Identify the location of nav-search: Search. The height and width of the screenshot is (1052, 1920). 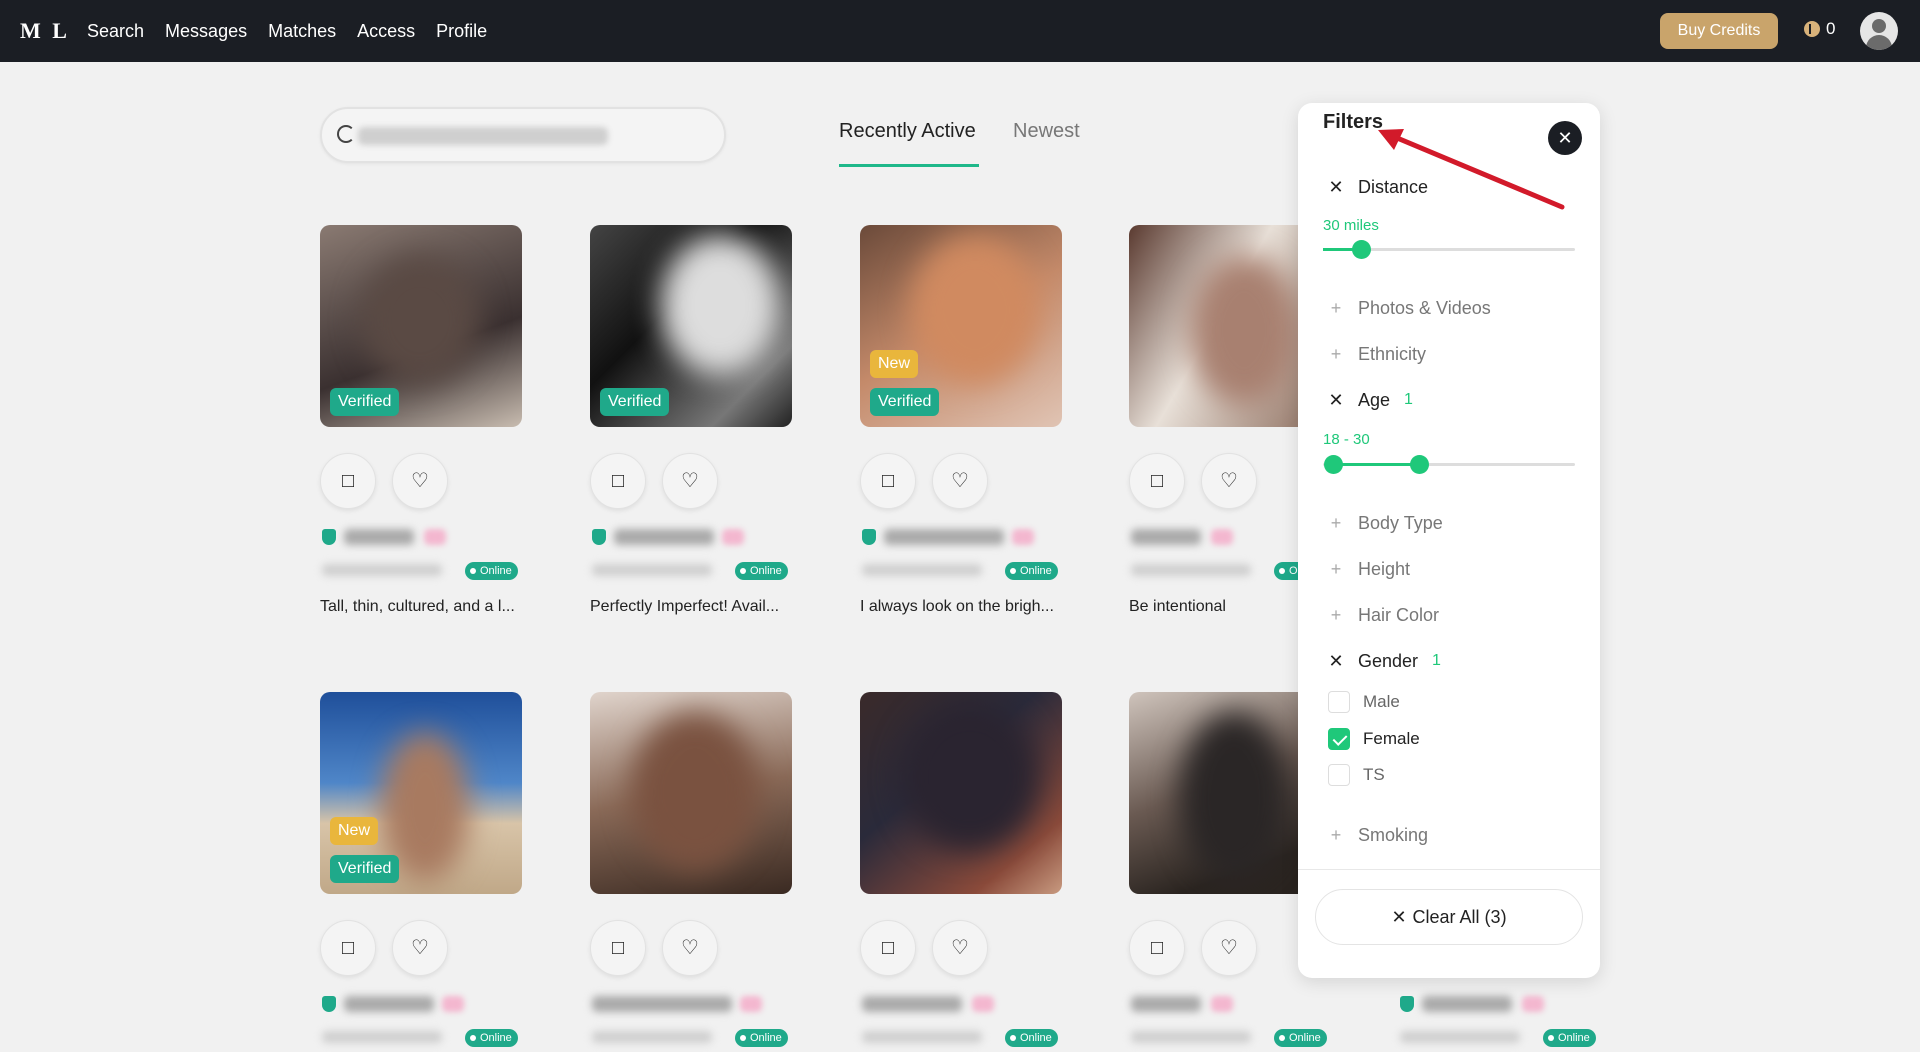
(115, 31).